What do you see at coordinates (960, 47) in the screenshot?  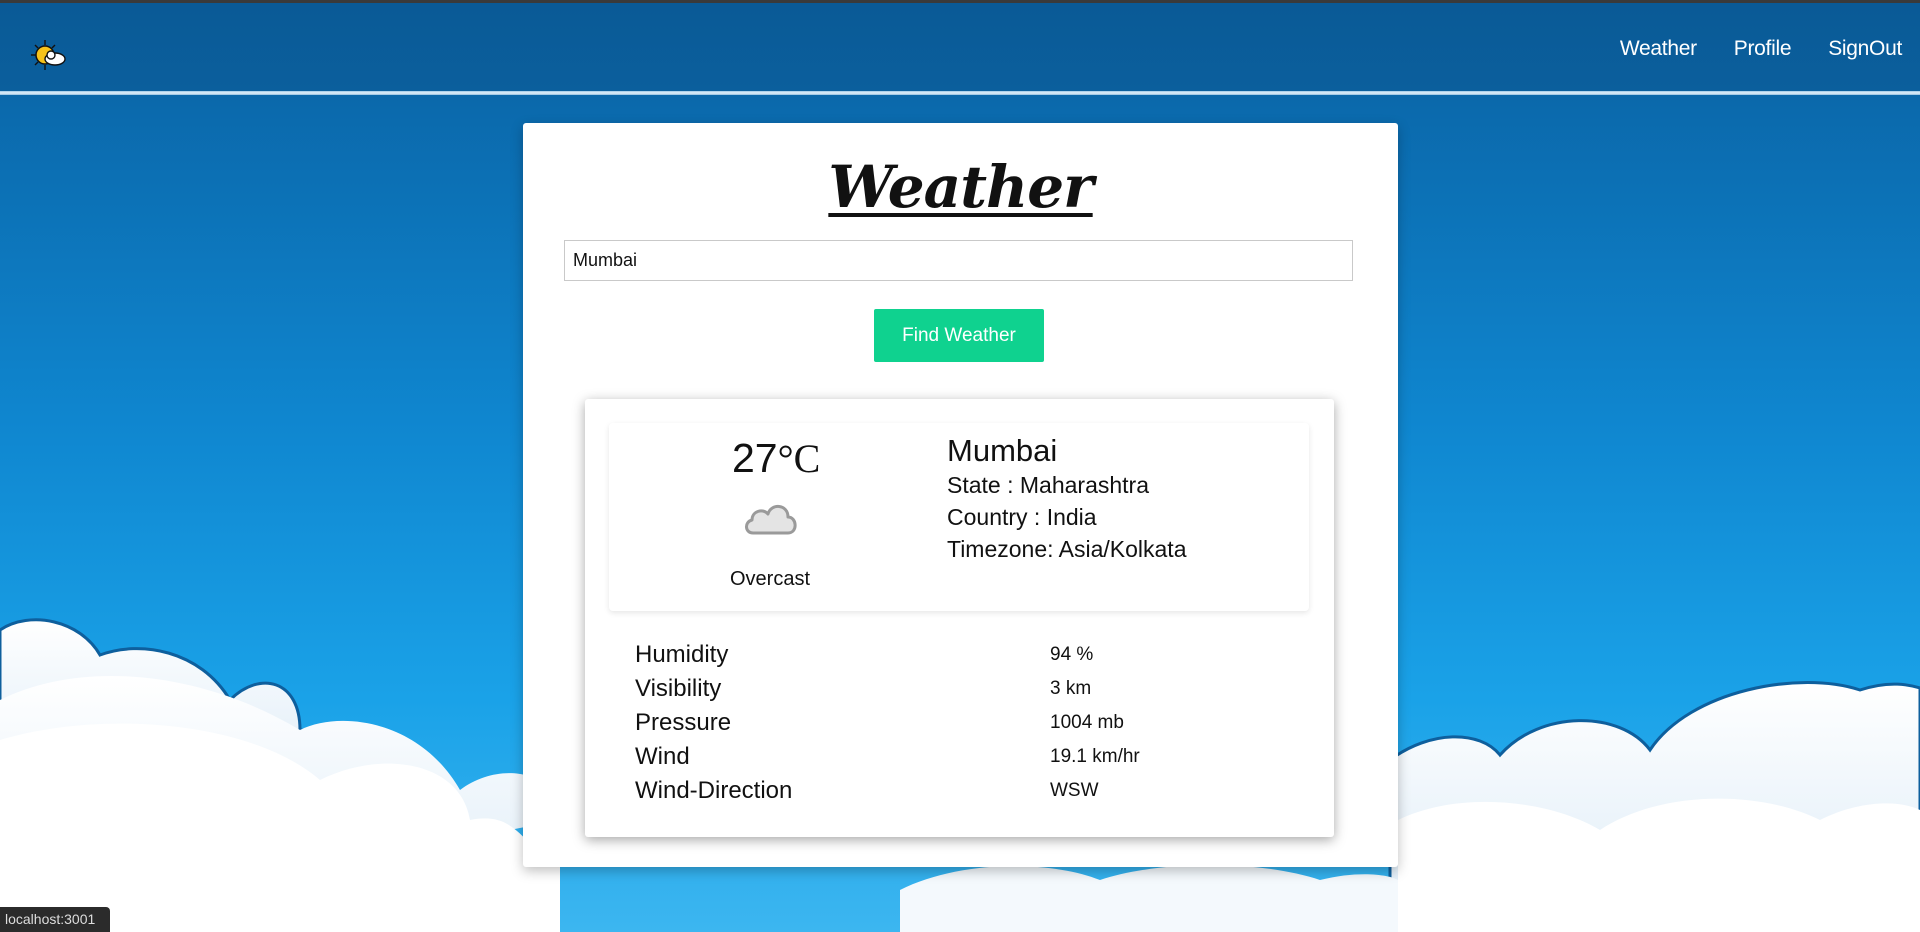 I see `navbar: Weather Profile SignOut` at bounding box center [960, 47].